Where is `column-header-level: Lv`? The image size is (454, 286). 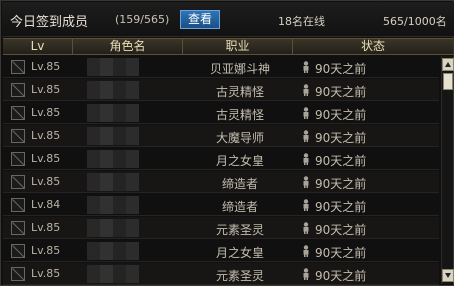 column-header-level: Lv is located at coordinates (38, 46).